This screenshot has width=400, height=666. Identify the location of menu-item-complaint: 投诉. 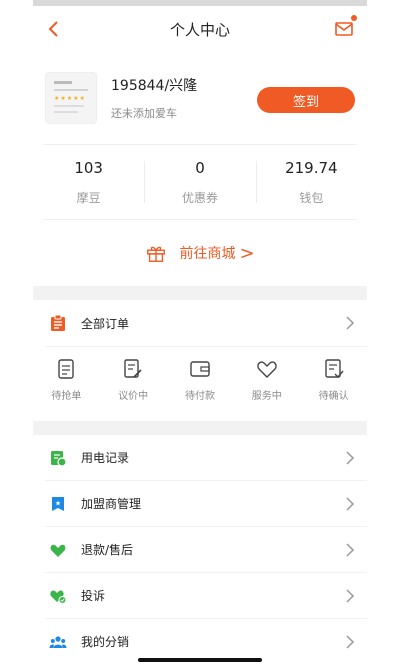
(200, 595).